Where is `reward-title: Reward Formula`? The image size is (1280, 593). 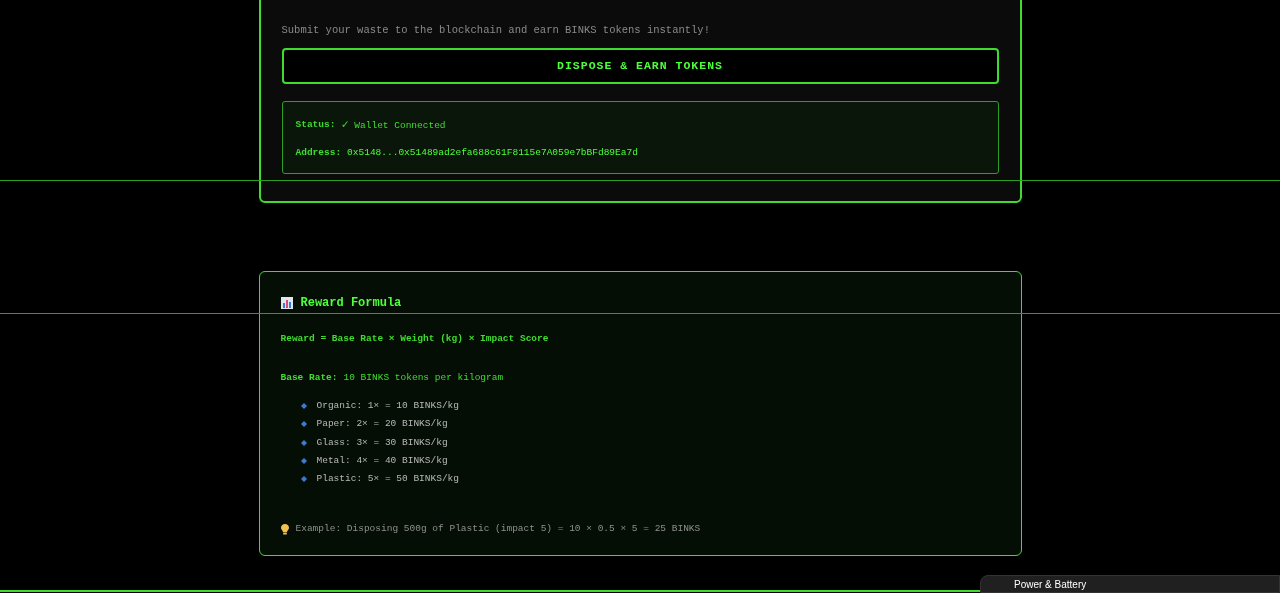
reward-title: Reward Formula is located at coordinates (351, 303).